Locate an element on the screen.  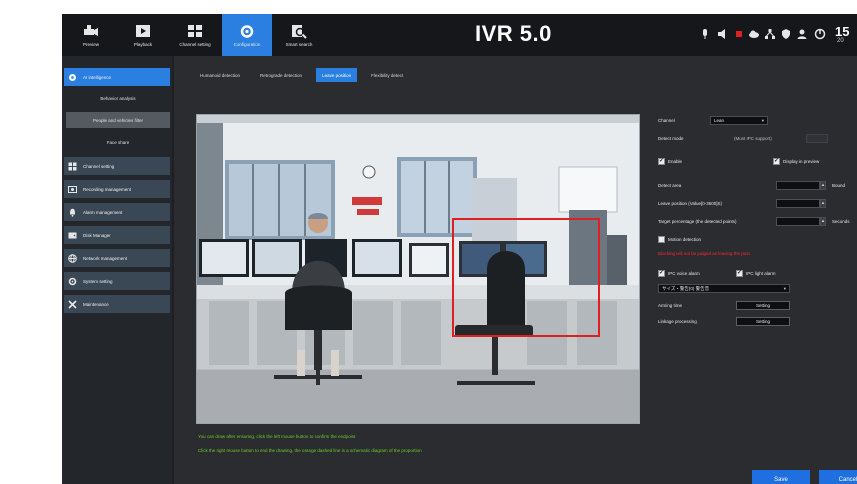
microphone-icon is located at coordinates (705, 34).